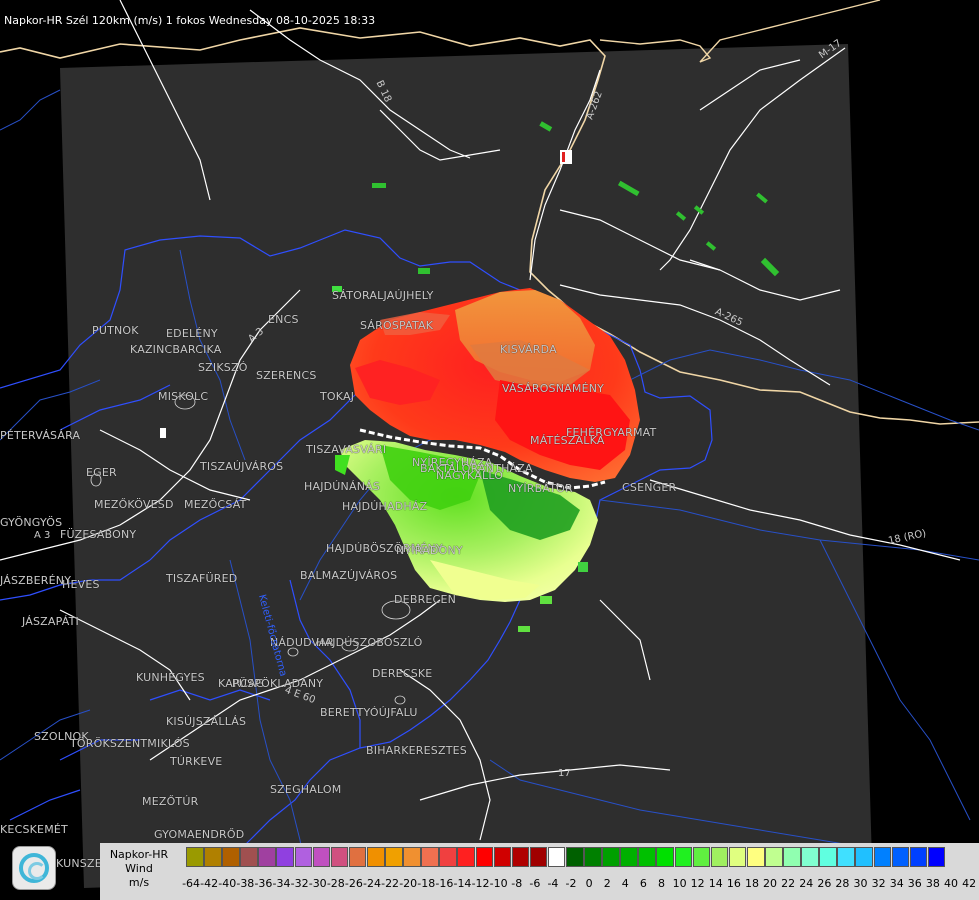 The image size is (979, 900). Describe the element at coordinates (183, 396) in the screenshot. I see `place-label: MISKOLC` at that location.